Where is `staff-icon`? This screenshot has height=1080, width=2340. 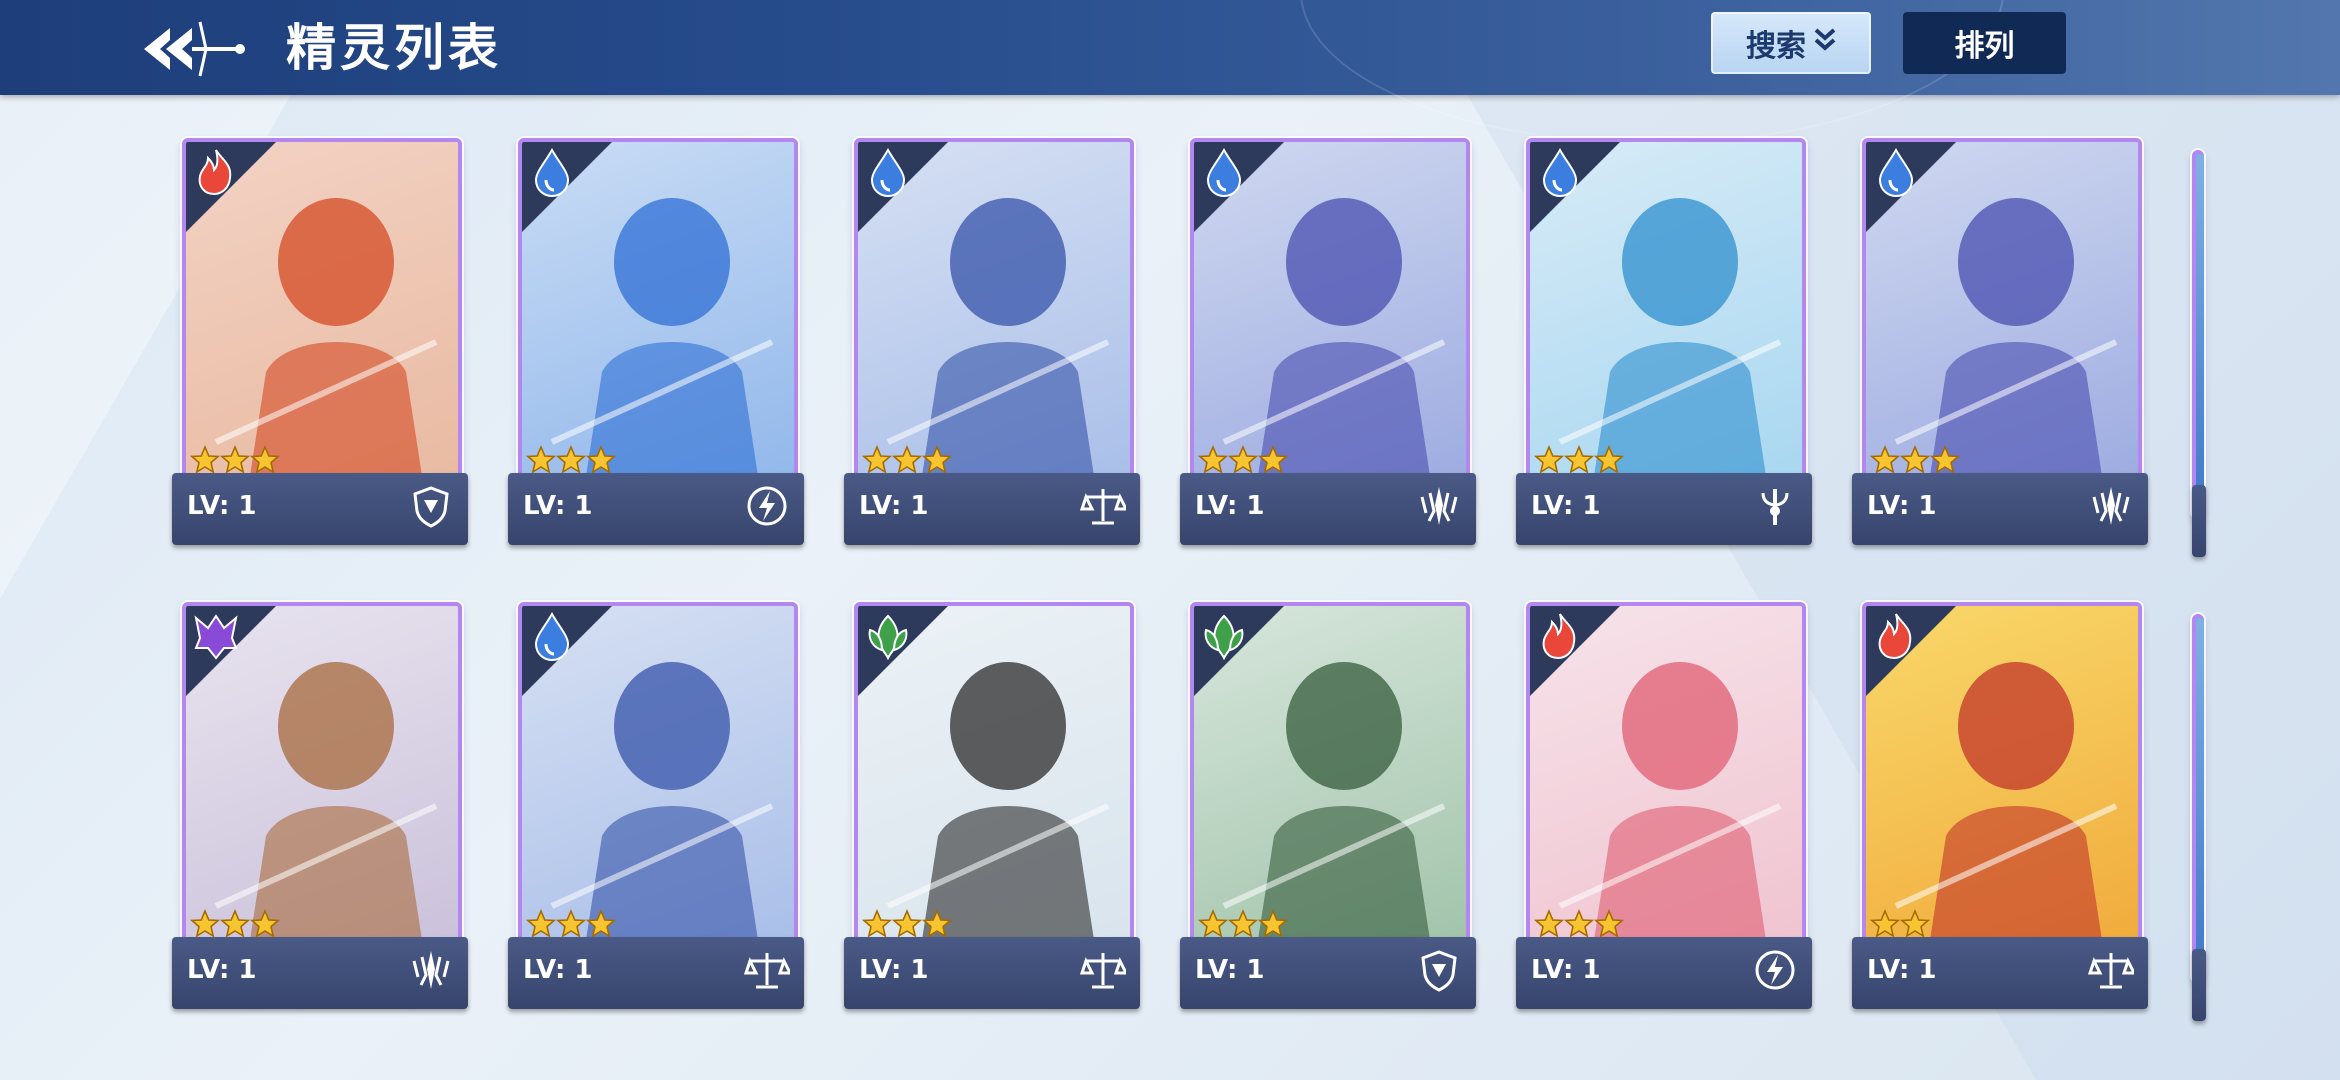
staff-icon is located at coordinates (1775, 506).